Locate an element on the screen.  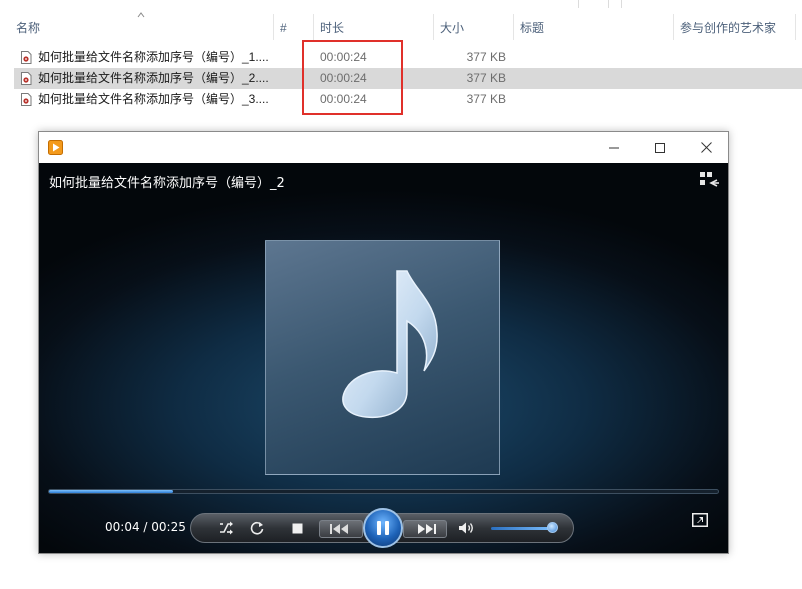
repeat-icon is located at coordinates (257, 528).